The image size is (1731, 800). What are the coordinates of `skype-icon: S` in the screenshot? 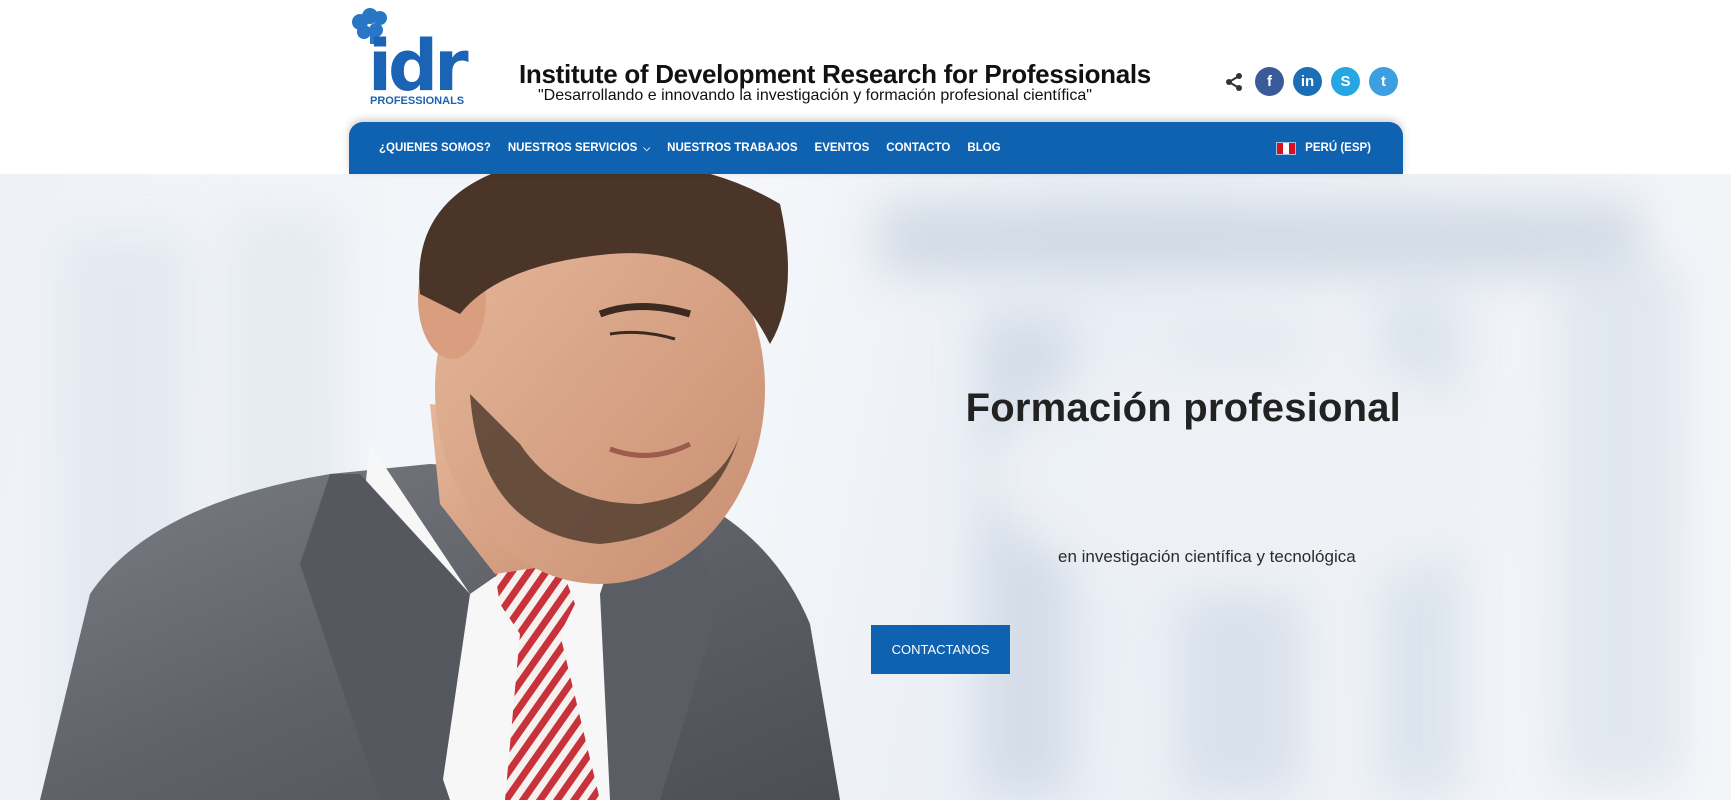 It's located at (1345, 81).